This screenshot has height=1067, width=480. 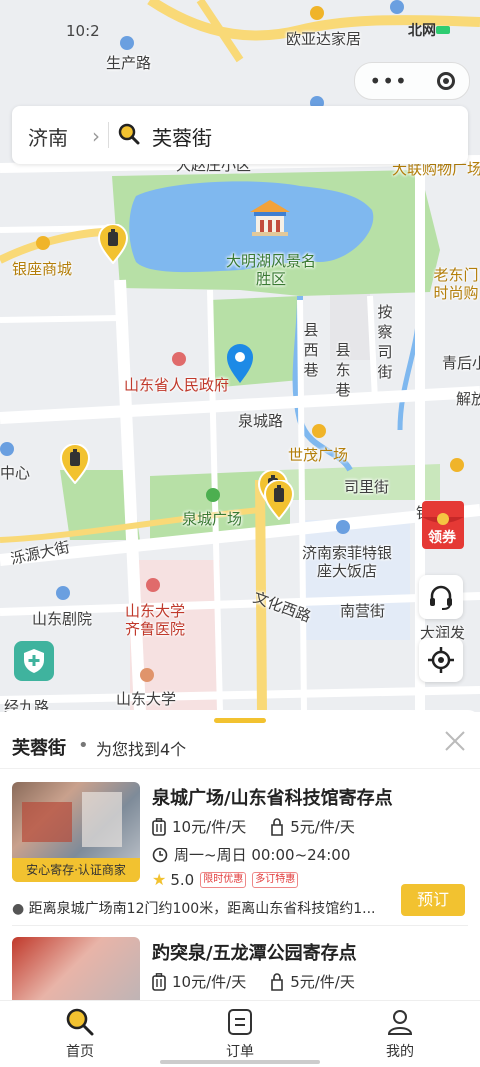 I want to click on insurance-button, so click(x=34, y=661).